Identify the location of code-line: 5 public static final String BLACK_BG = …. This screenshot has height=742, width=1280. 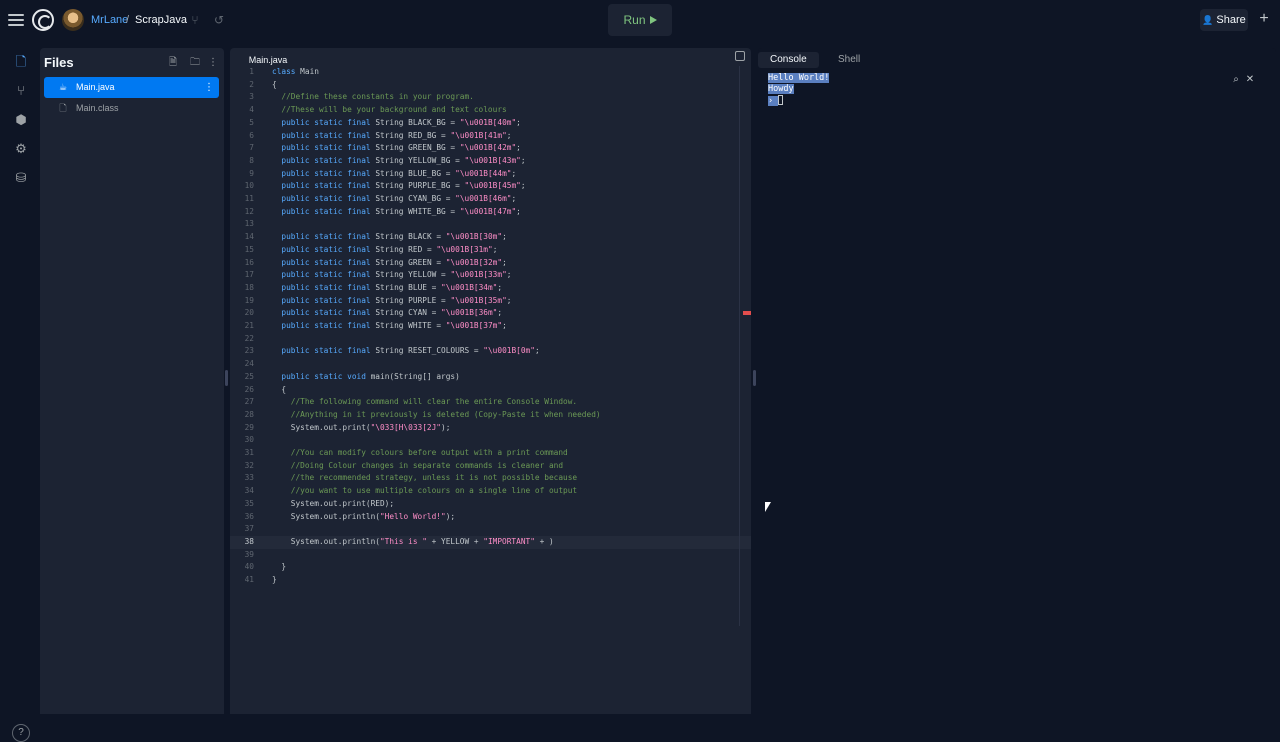
(490, 123).